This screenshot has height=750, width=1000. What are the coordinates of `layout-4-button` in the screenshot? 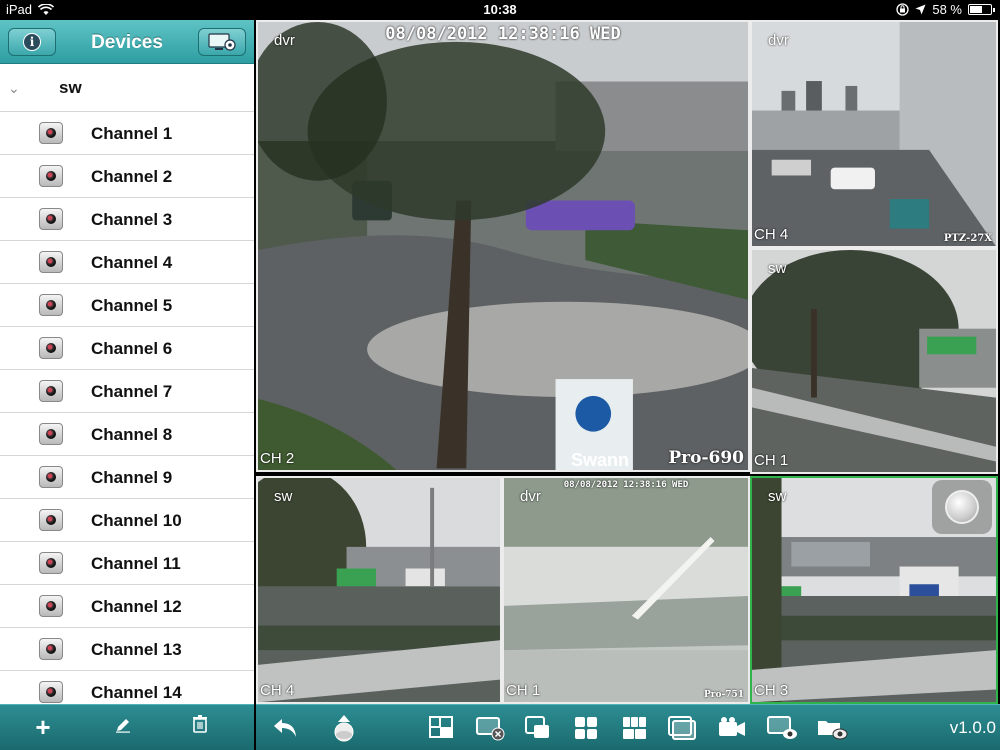 It's located at (586, 728).